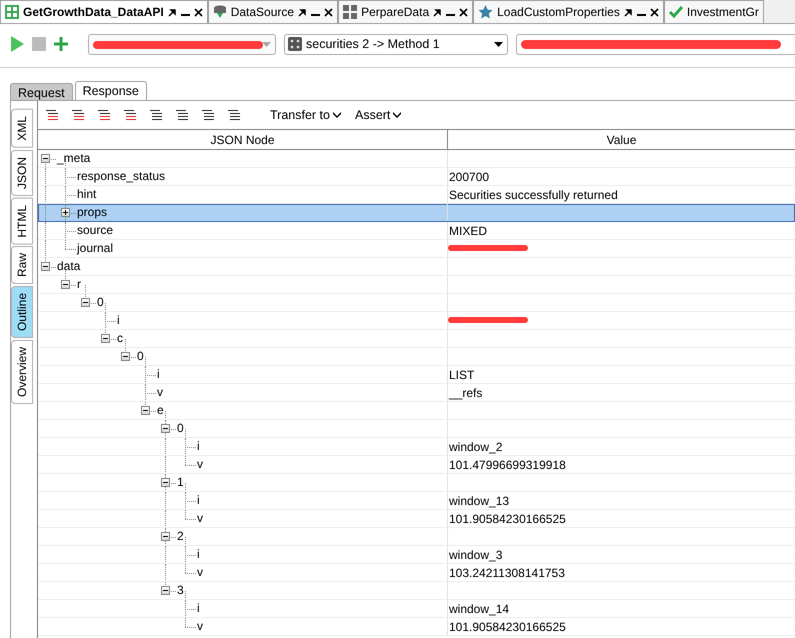 Image resolution: width=795 pixels, height=638 pixels. I want to click on tree-row: hint Securities successfully returned, so click(416, 195).